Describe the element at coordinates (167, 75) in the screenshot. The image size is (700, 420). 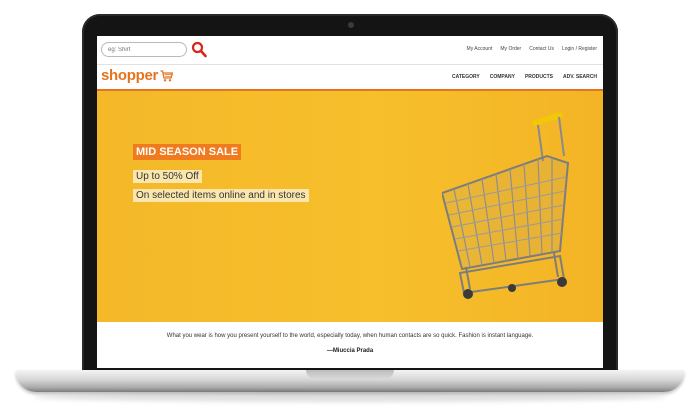
I see `cart-icon` at that location.